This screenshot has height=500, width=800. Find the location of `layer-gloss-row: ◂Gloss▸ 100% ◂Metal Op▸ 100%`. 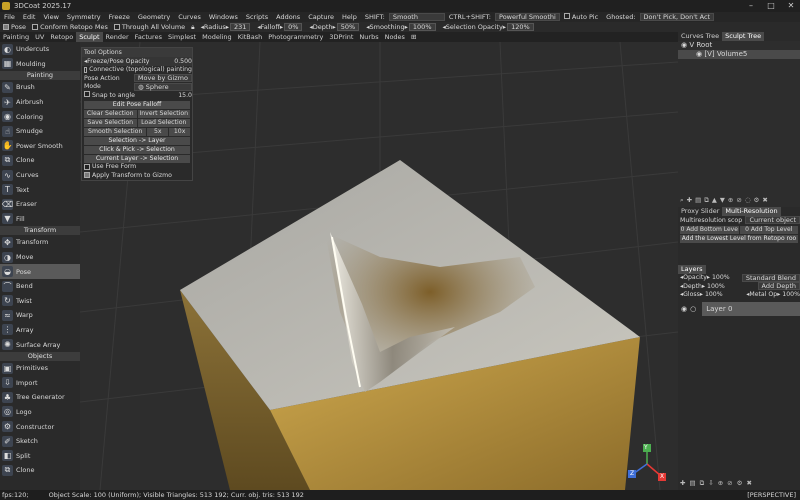

layer-gloss-row: ◂Gloss▸ 100% ◂Metal Op▸ 100% is located at coordinates (739, 295).